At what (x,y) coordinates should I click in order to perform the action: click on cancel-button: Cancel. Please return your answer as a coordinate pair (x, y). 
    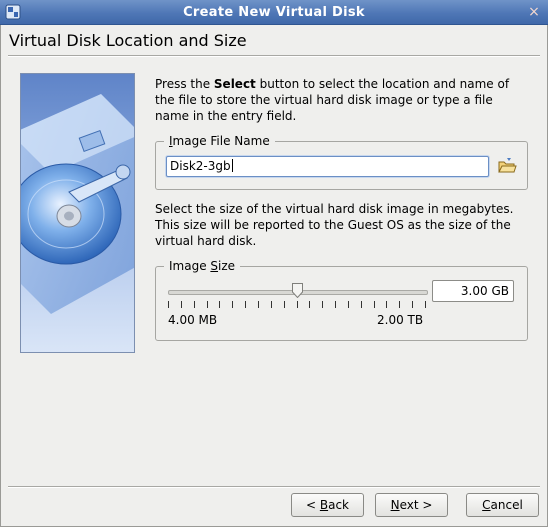
    Looking at the image, I should click on (502, 505).